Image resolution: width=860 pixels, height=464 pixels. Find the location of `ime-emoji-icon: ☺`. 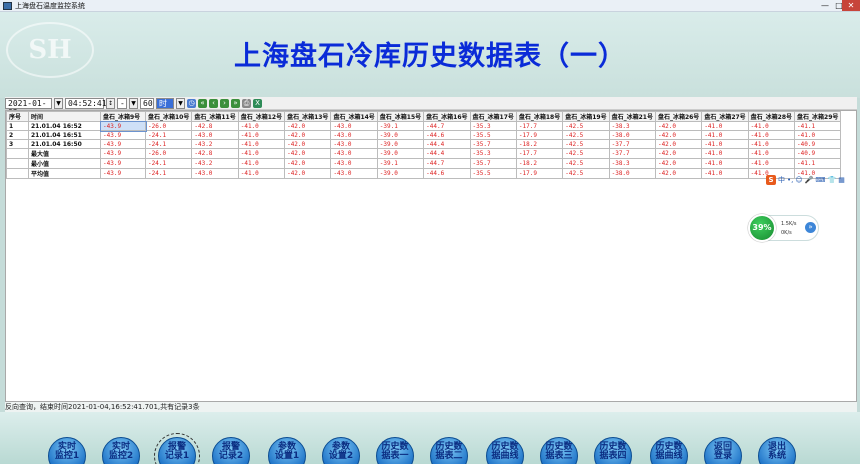

ime-emoji-icon: ☺ is located at coordinates (798, 180).